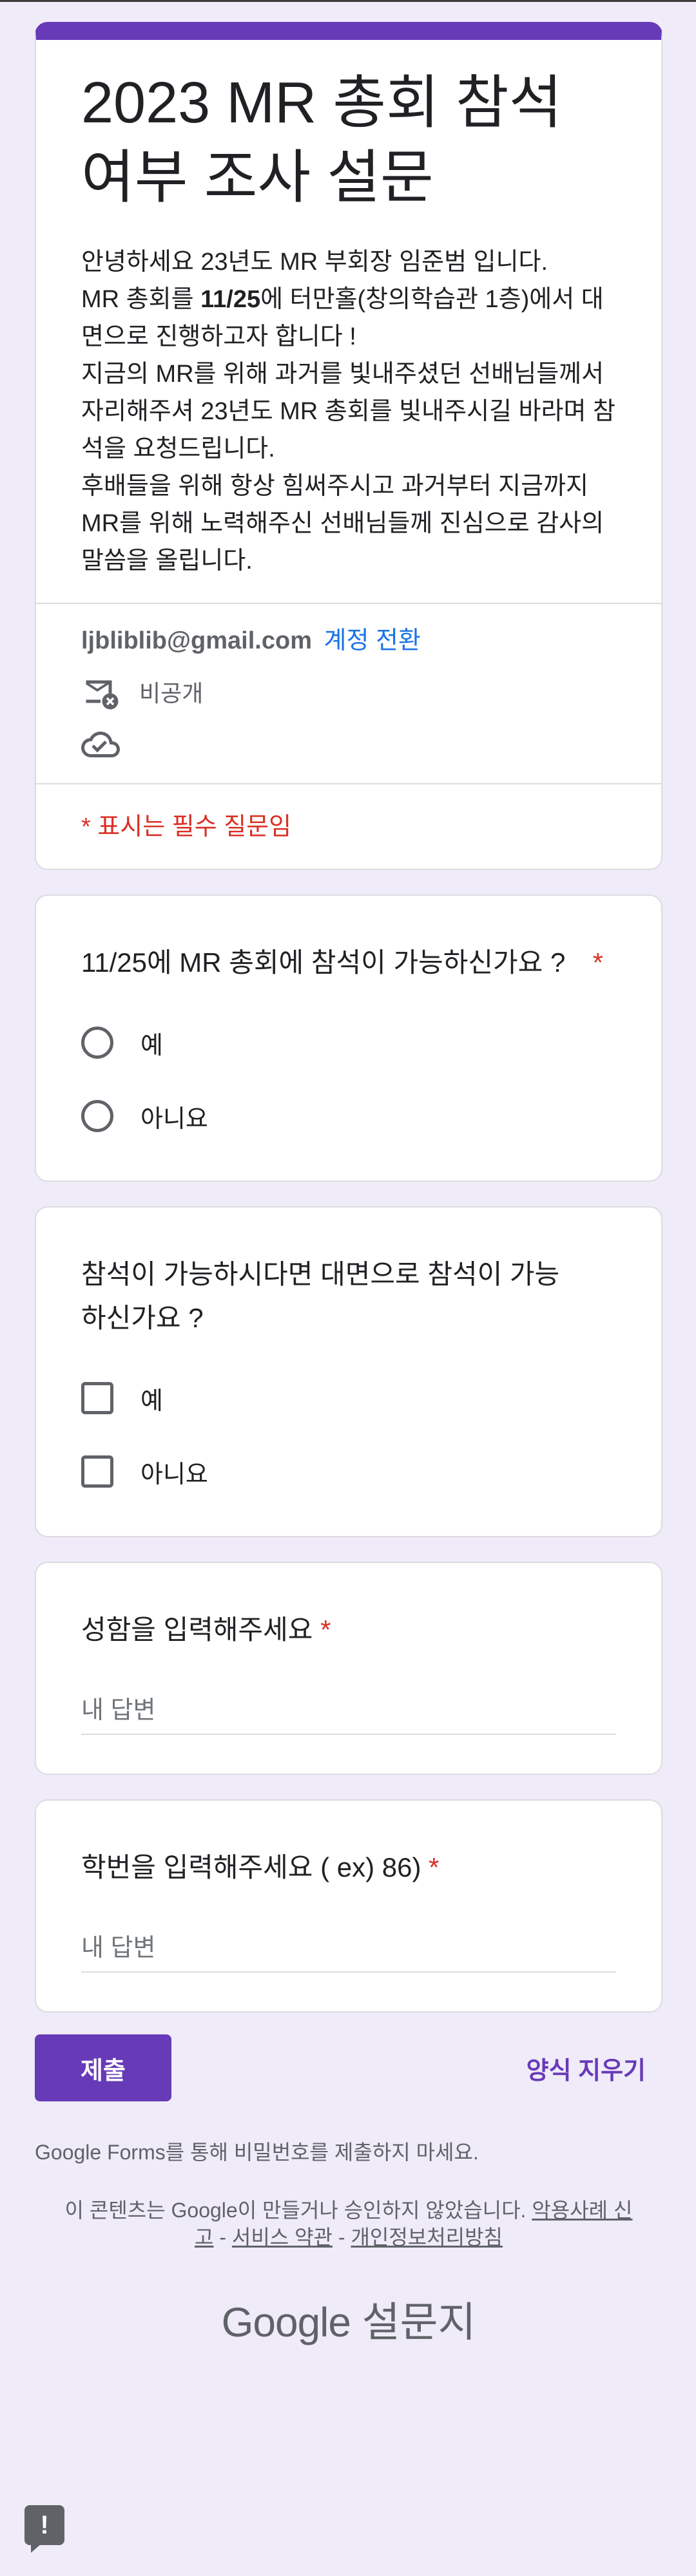 This screenshot has width=696, height=2576. What do you see at coordinates (230, 299) in the screenshot?
I see `description-date: 11/25` at bounding box center [230, 299].